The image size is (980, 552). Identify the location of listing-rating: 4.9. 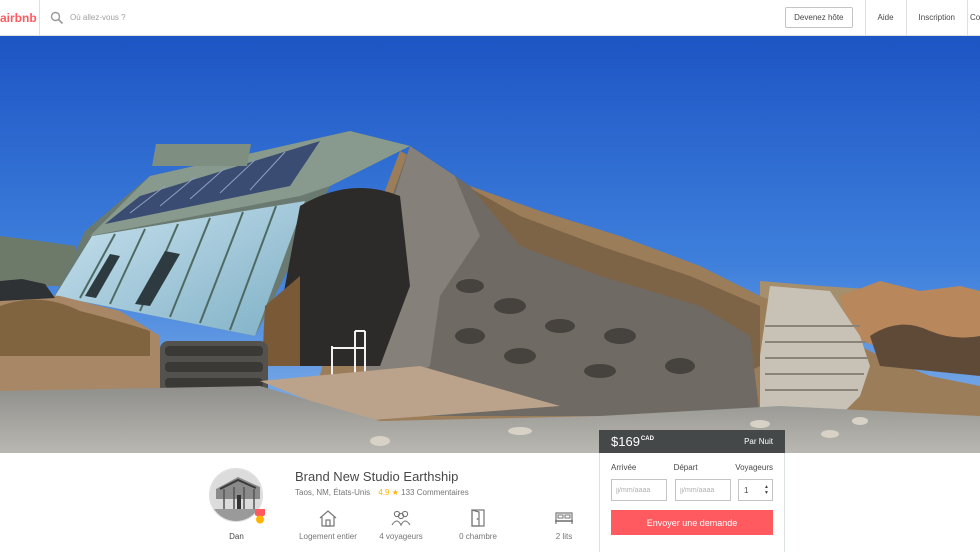
(384, 492).